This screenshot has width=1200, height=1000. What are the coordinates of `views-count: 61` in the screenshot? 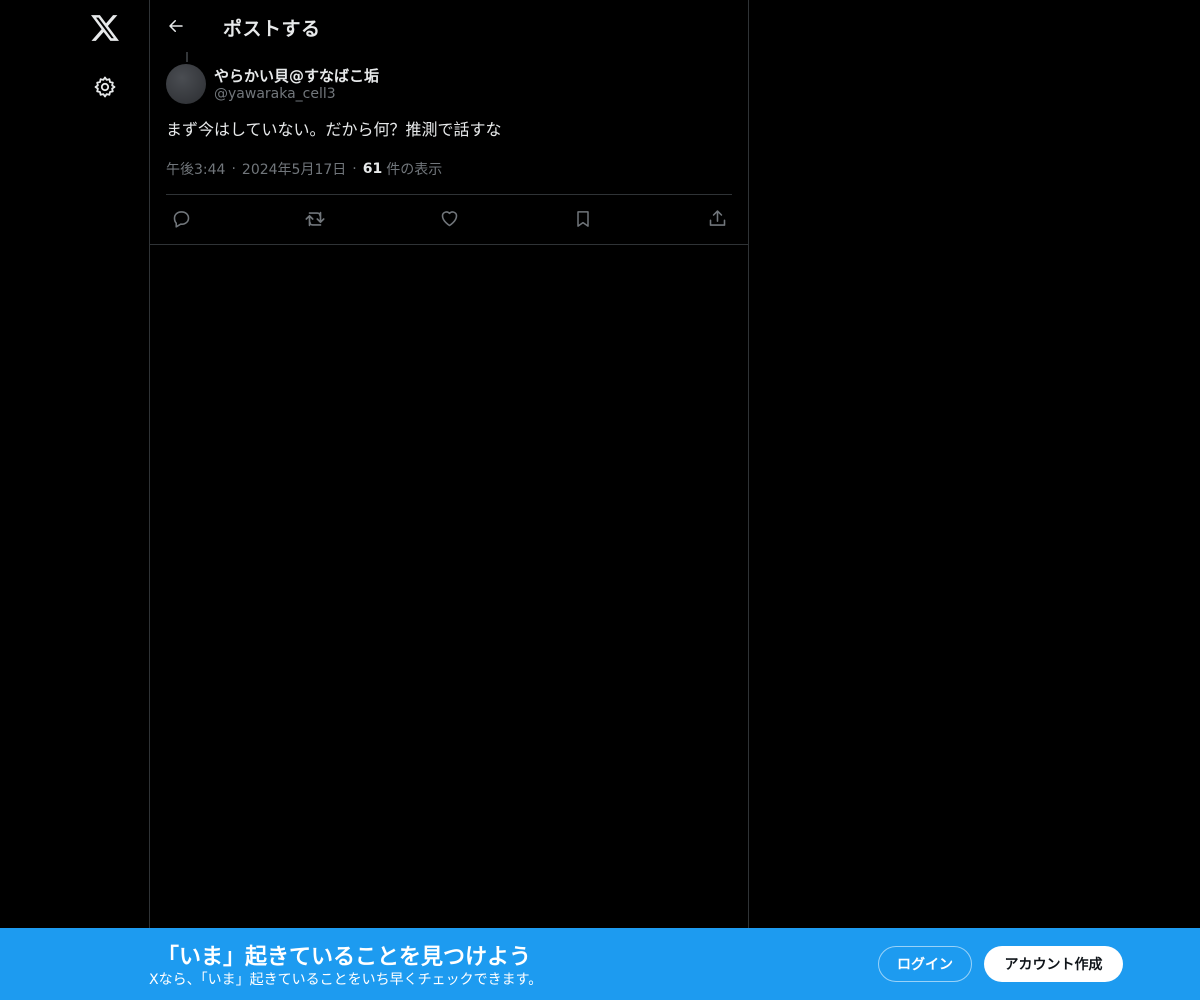 It's located at (372, 169).